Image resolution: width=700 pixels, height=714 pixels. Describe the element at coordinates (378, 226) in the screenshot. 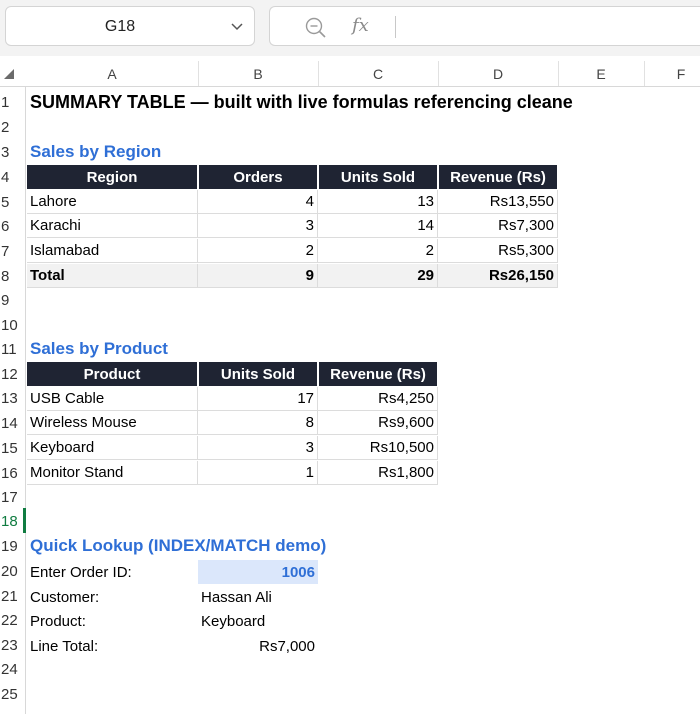

I see `region-cell-units: 14` at that location.